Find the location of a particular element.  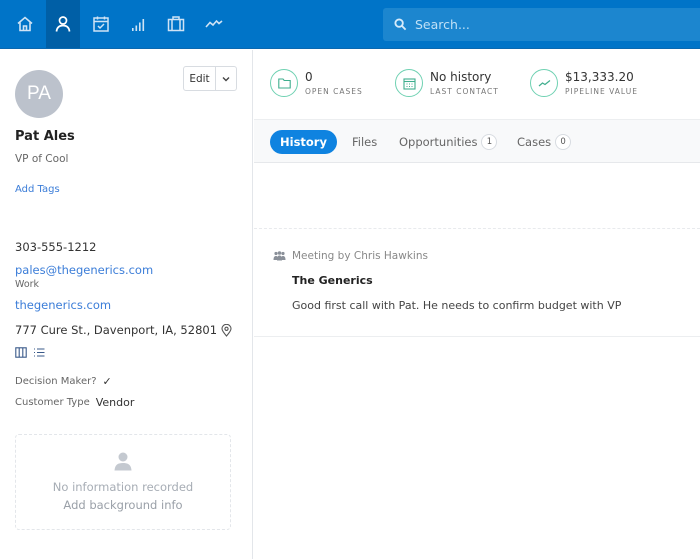

stat-last-contact: No history LAST CONTACT is located at coordinates (447, 83).